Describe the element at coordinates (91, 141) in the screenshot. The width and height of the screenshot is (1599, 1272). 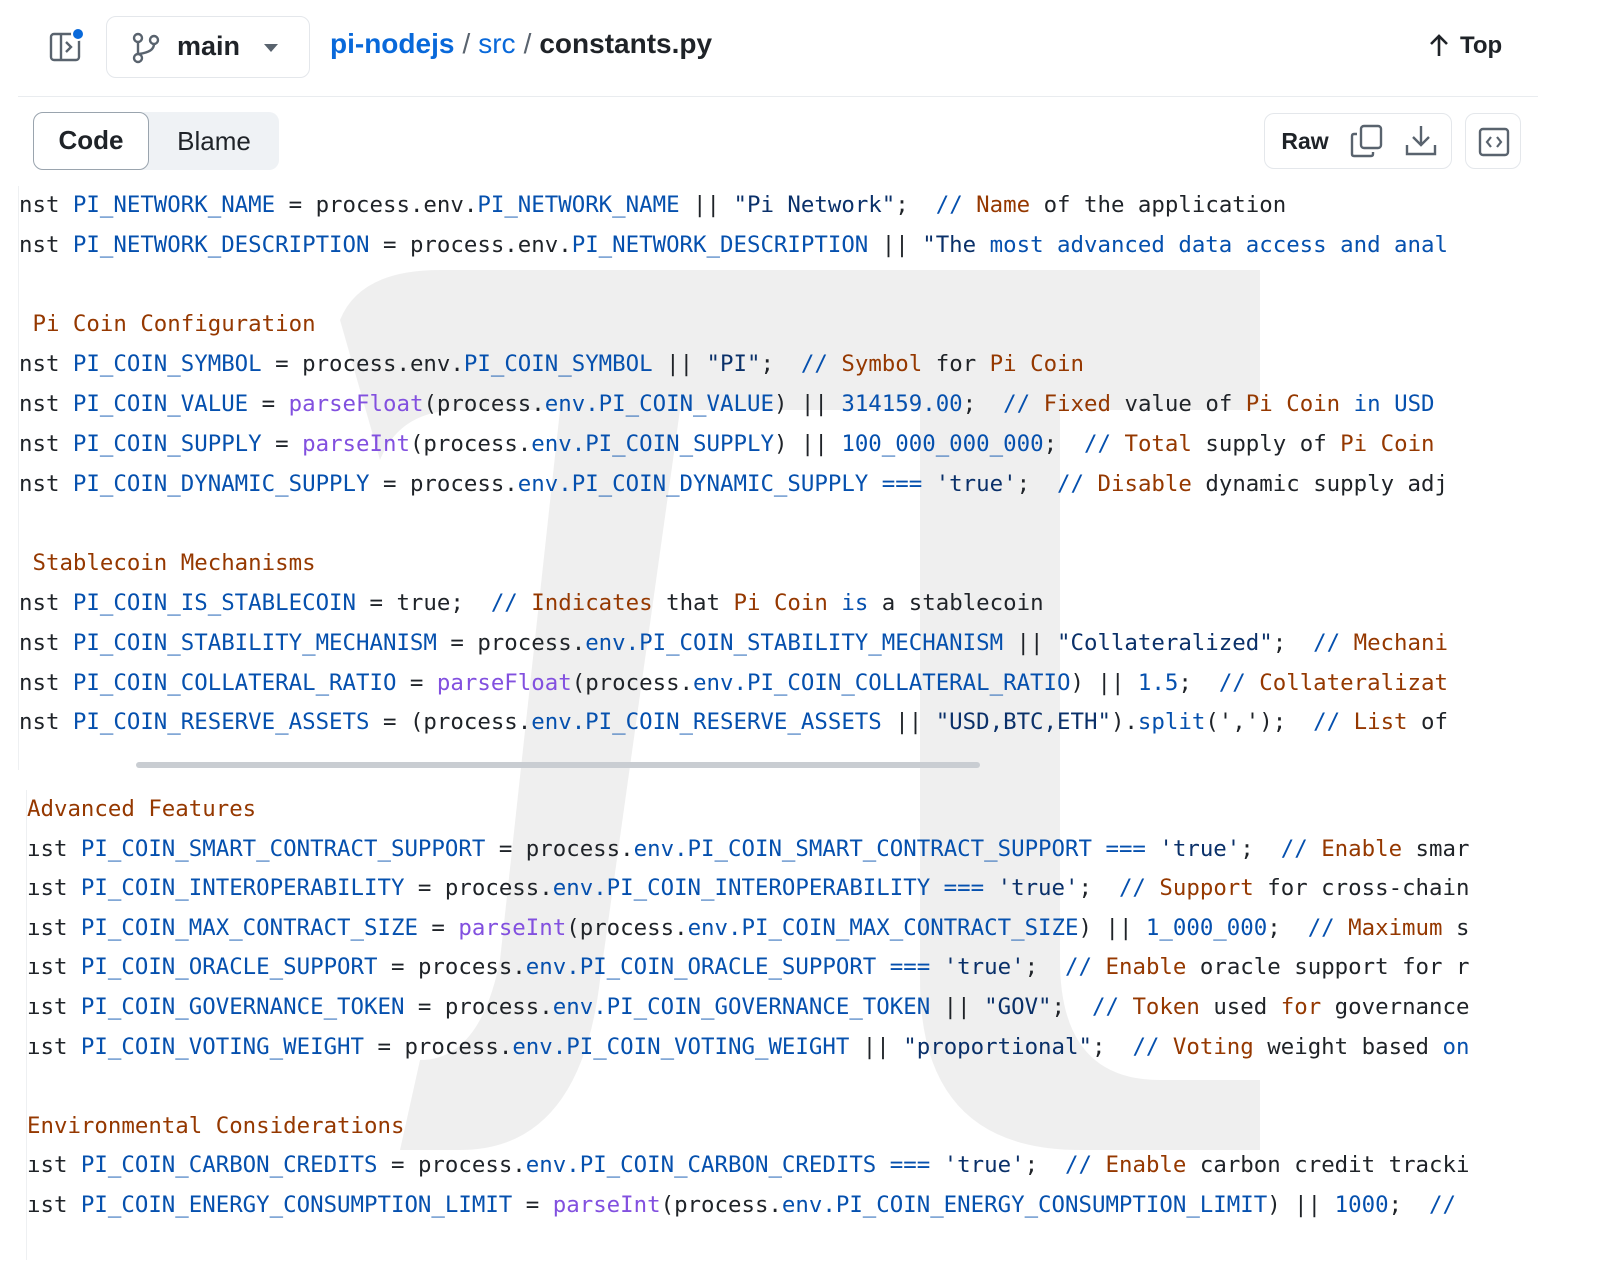
I see `tab-code: Code` at that location.